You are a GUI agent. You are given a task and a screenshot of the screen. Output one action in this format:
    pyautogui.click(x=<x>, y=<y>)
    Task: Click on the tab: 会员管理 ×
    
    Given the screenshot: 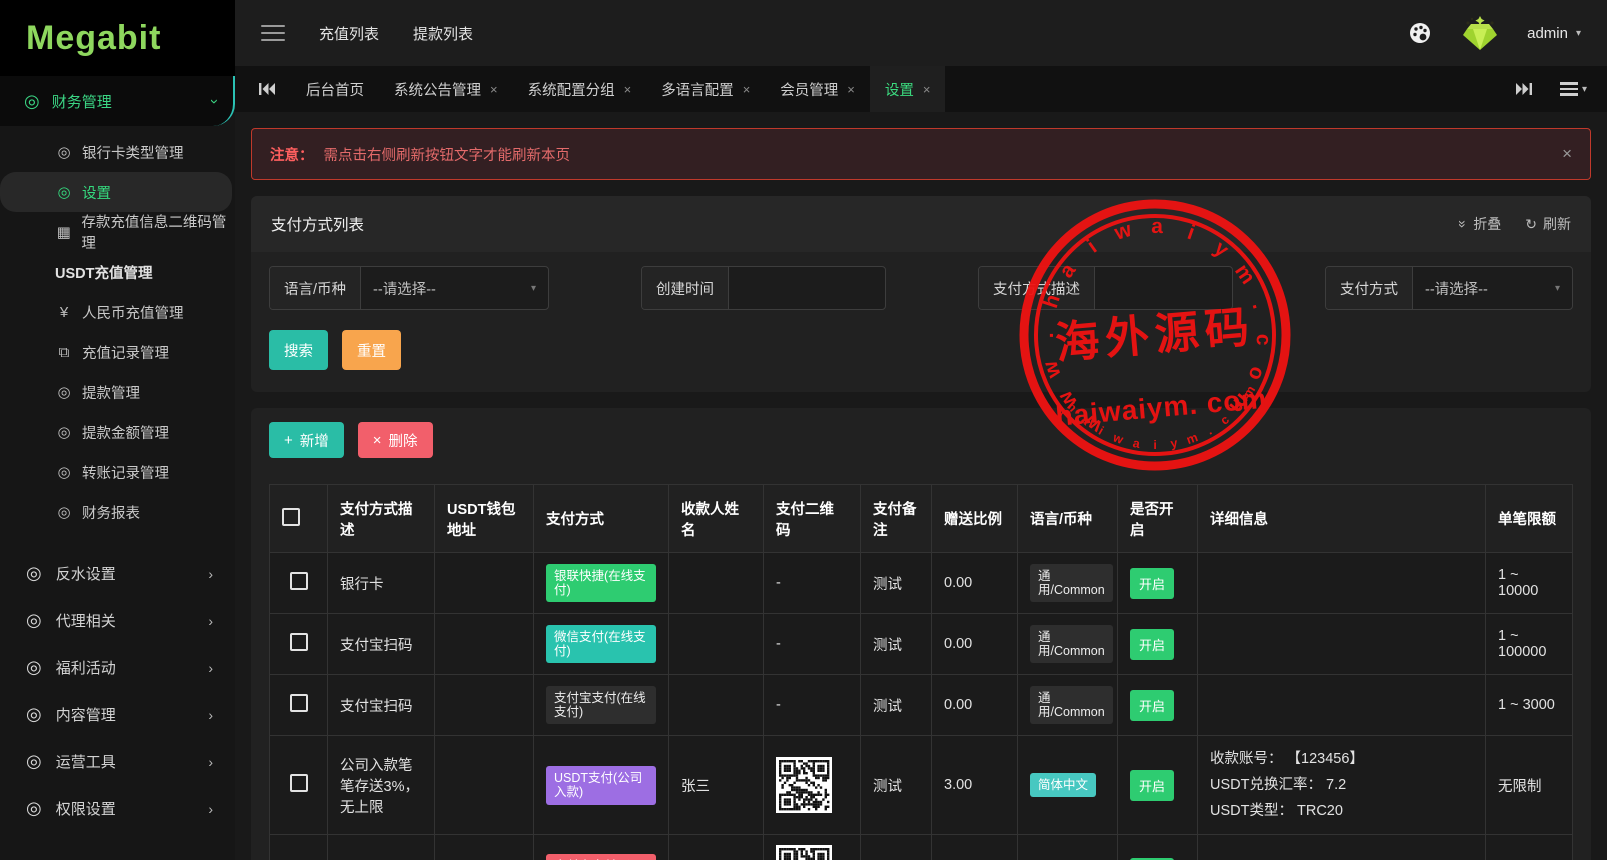 What is the action you would take?
    pyautogui.click(x=817, y=89)
    